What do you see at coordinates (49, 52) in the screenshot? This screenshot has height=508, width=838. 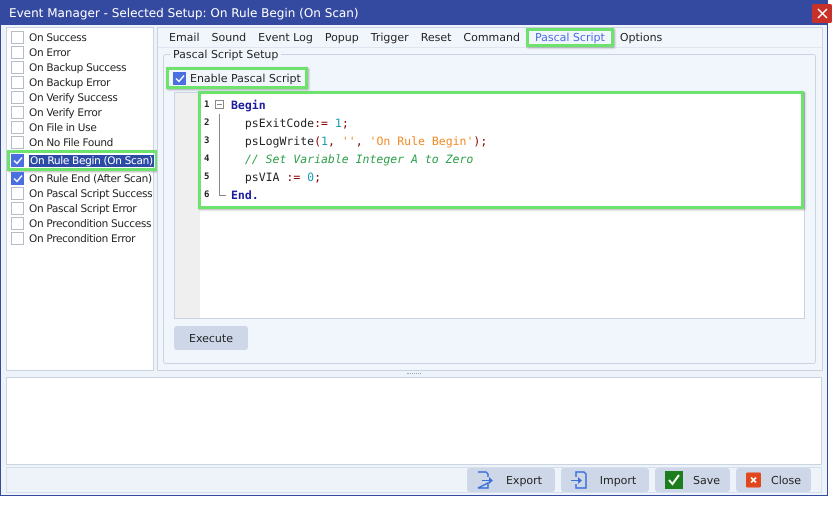 I see `list-item: On Error` at bounding box center [49, 52].